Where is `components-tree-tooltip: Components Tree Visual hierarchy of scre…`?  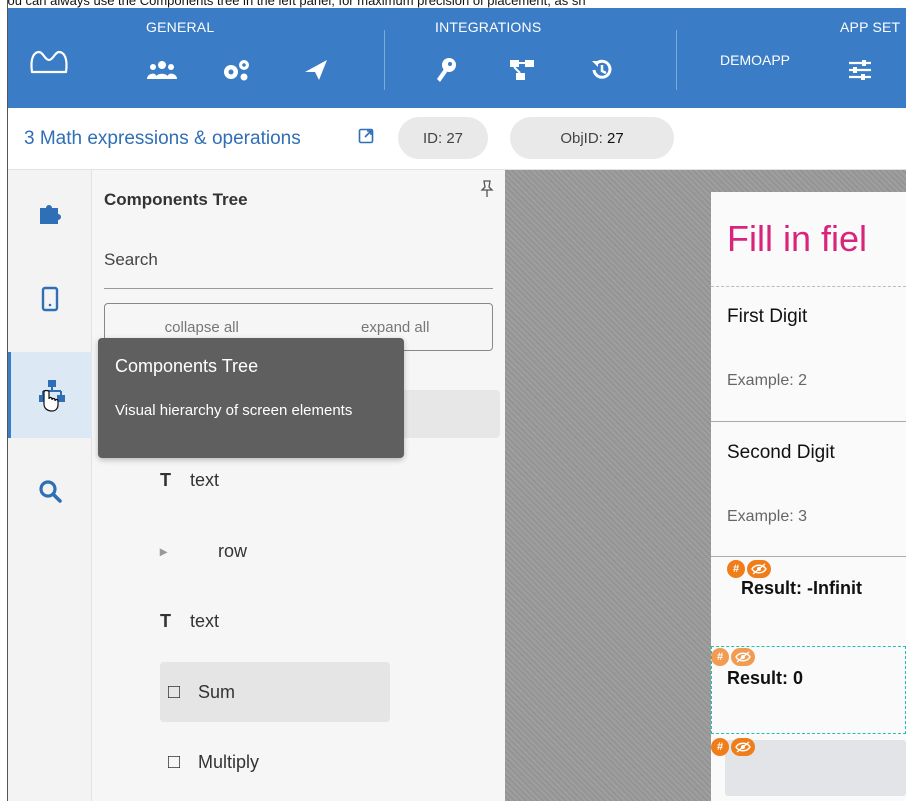 components-tree-tooltip: Components Tree Visual hierarchy of scre… is located at coordinates (251, 398).